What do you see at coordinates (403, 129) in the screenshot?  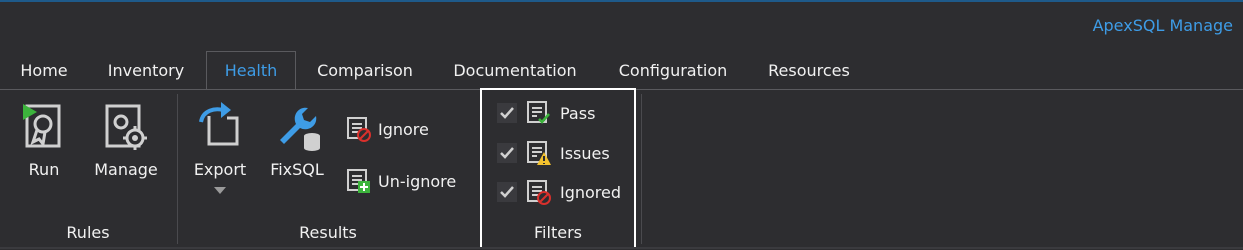 I see `ignore-label: Ignore` at bounding box center [403, 129].